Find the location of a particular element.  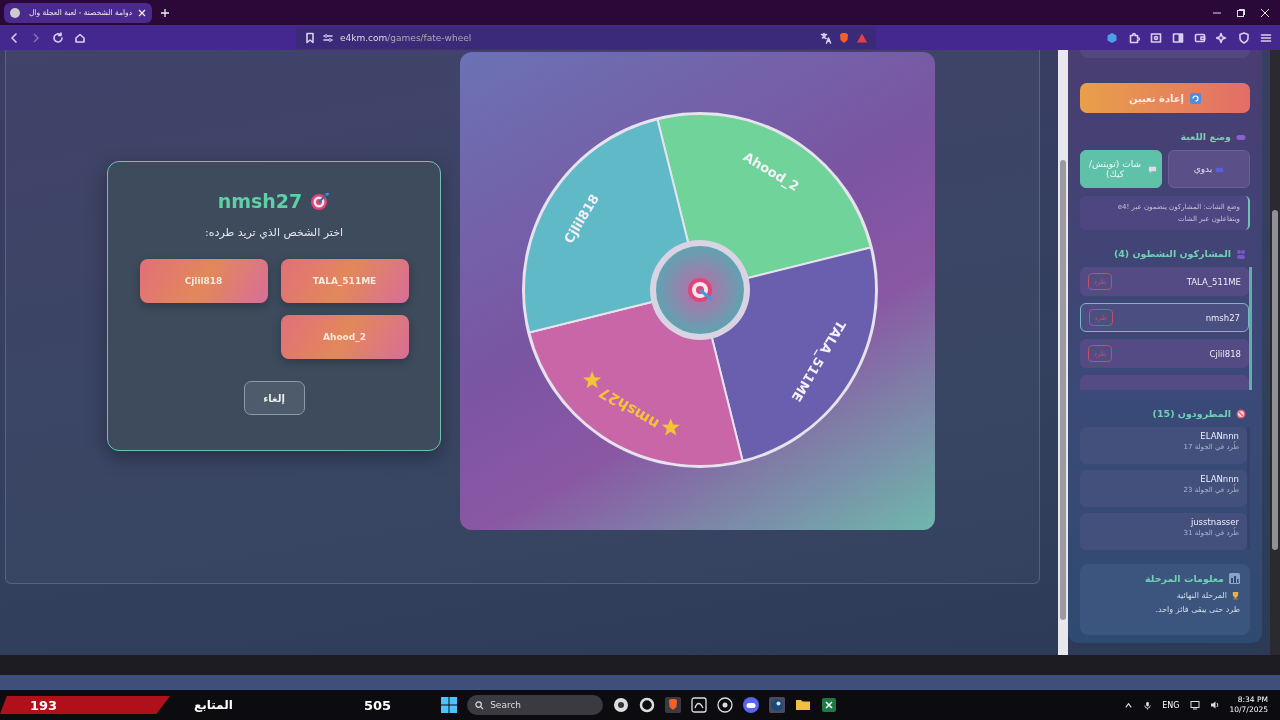

follower-count: 193 is located at coordinates (85, 705).